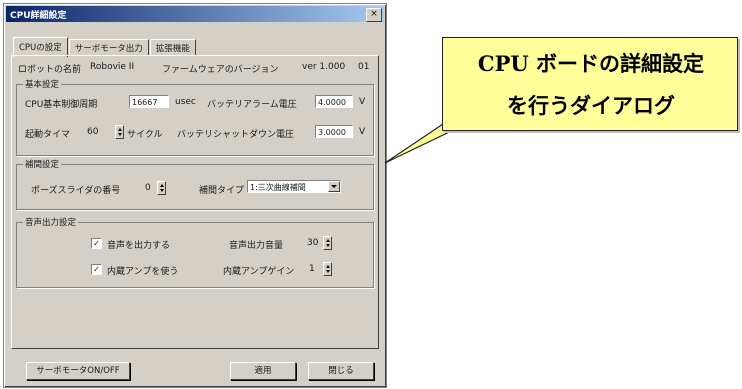 The image size is (742, 389). What do you see at coordinates (591, 105) in the screenshot?
I see `callout-line-2: を行うダイアログ` at bounding box center [591, 105].